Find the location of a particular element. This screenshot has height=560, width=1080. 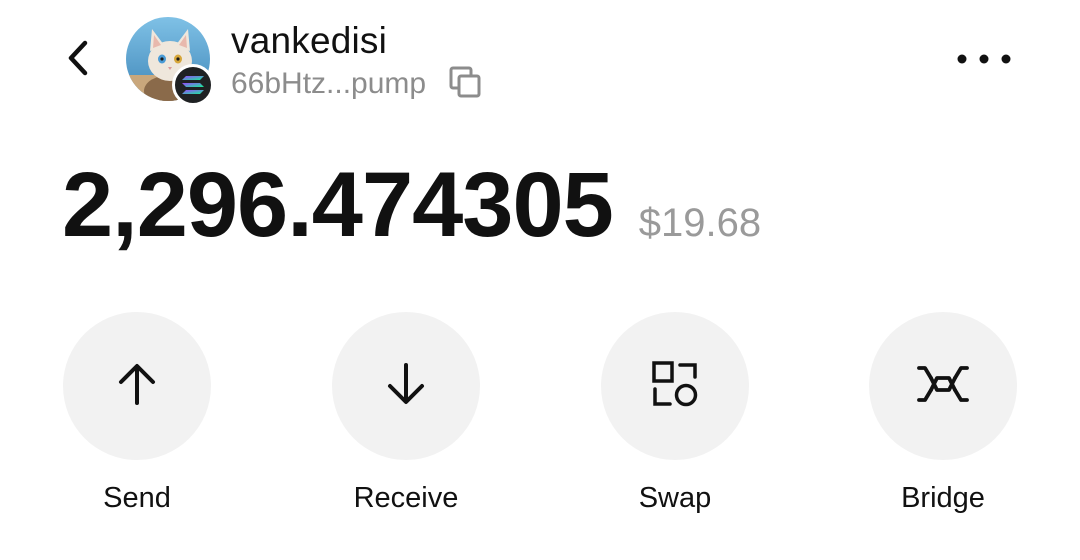

more-options-button is located at coordinates (984, 60).